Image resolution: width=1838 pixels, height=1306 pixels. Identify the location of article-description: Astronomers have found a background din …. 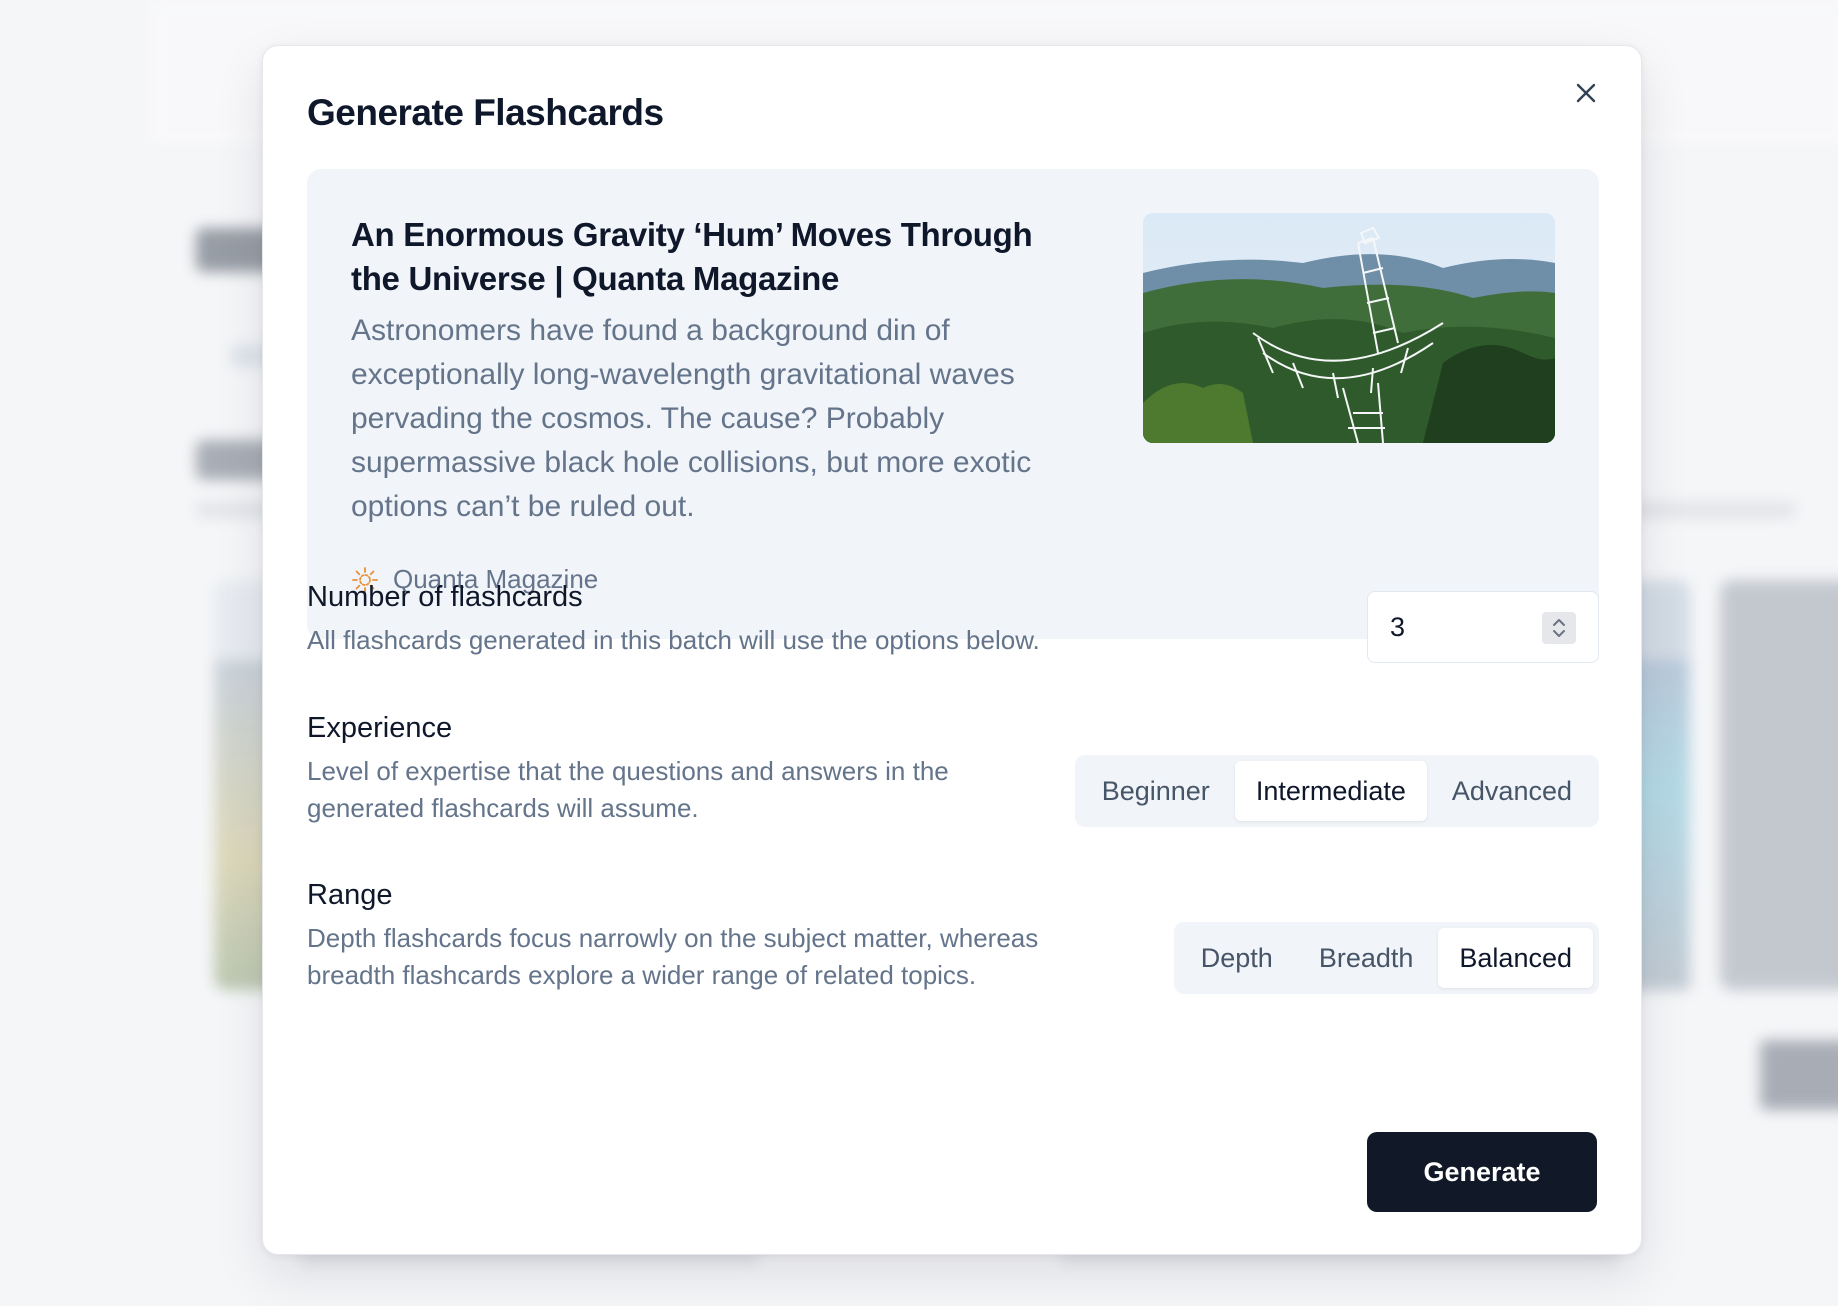
(691, 418).